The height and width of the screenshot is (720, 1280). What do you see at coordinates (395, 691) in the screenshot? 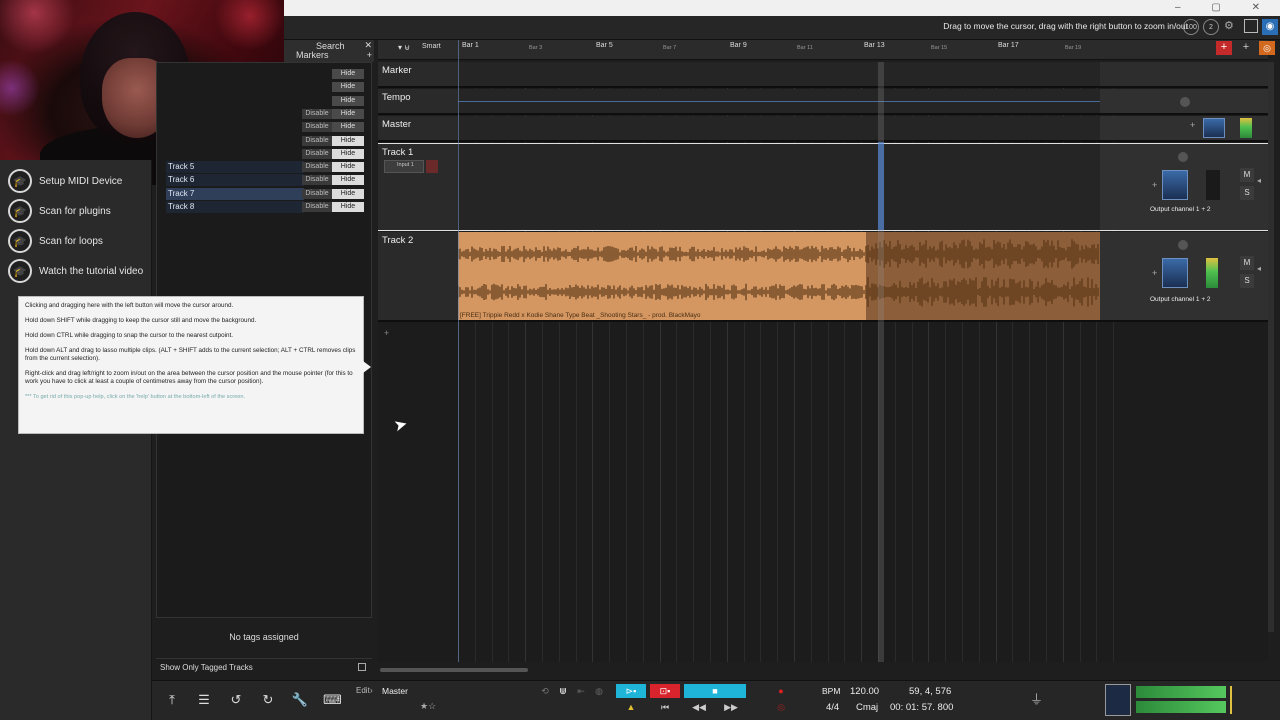
I see `edit-target: Master` at bounding box center [395, 691].